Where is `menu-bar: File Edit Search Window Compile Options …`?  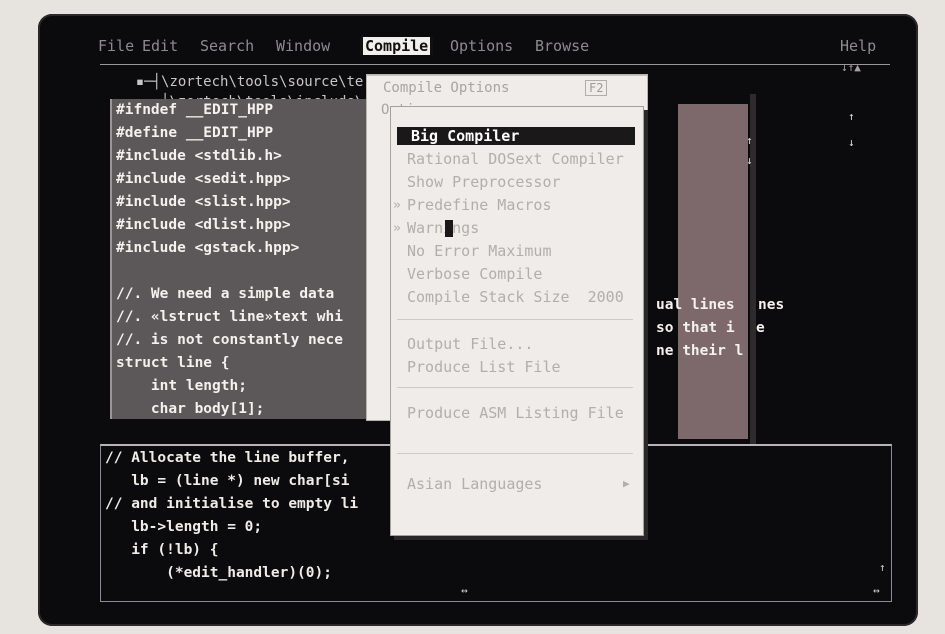
menu-bar: File Edit Search Window Compile Options … is located at coordinates (488, 48).